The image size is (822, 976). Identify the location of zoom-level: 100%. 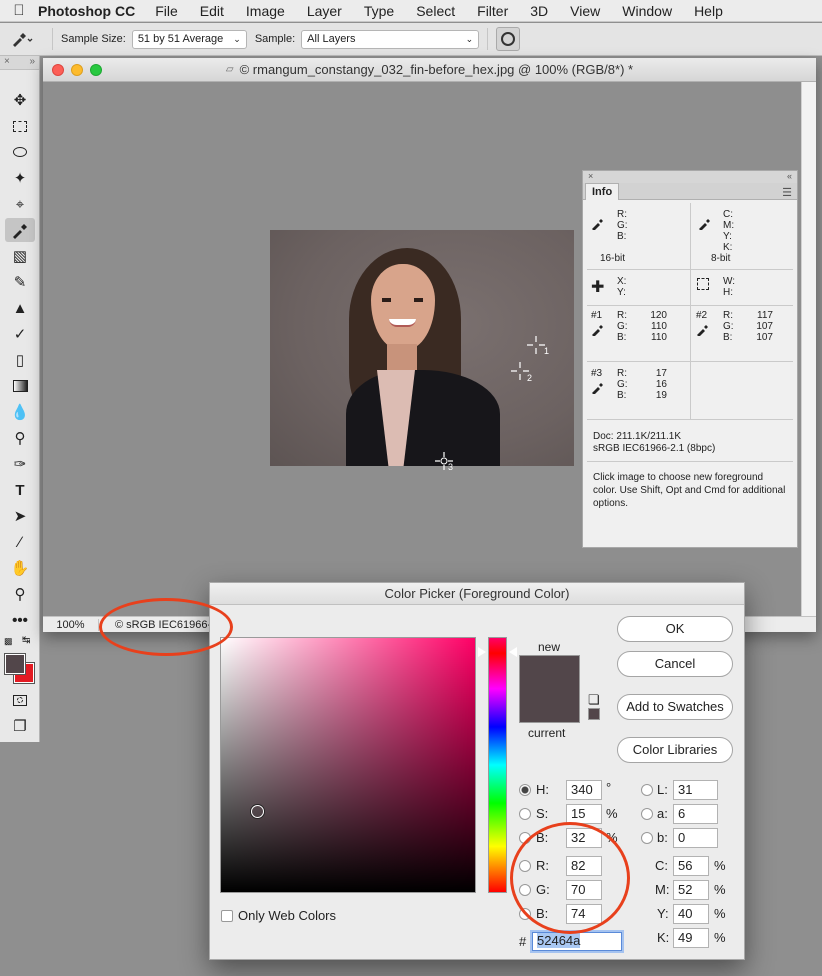
(71, 624).